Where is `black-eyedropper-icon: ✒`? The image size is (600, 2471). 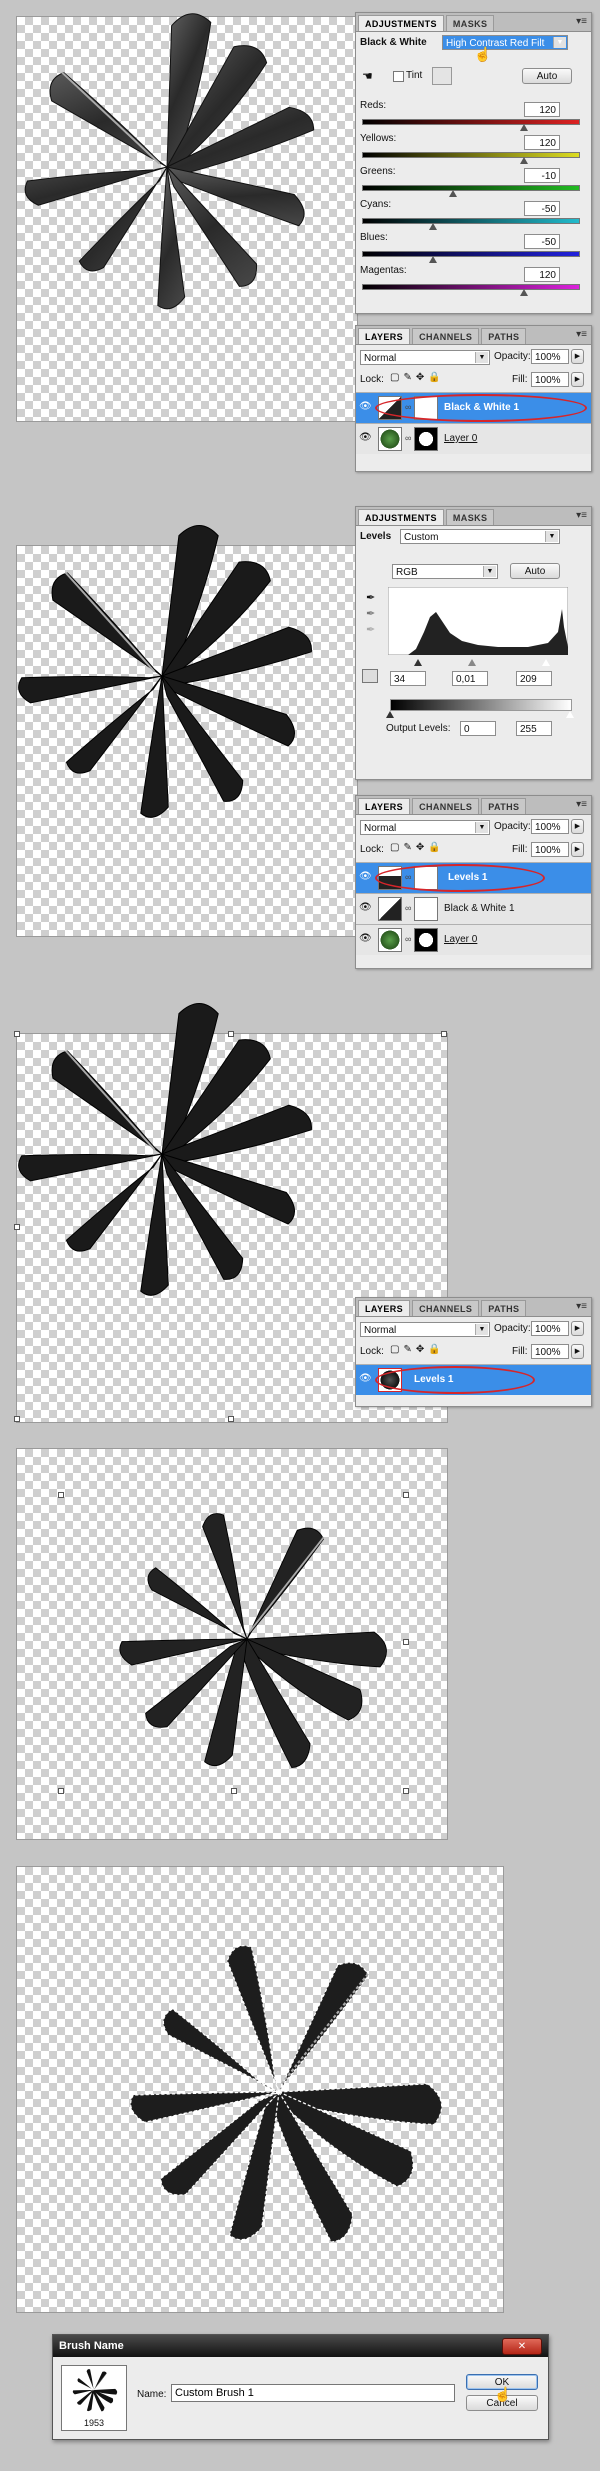 black-eyedropper-icon: ✒ is located at coordinates (370, 597).